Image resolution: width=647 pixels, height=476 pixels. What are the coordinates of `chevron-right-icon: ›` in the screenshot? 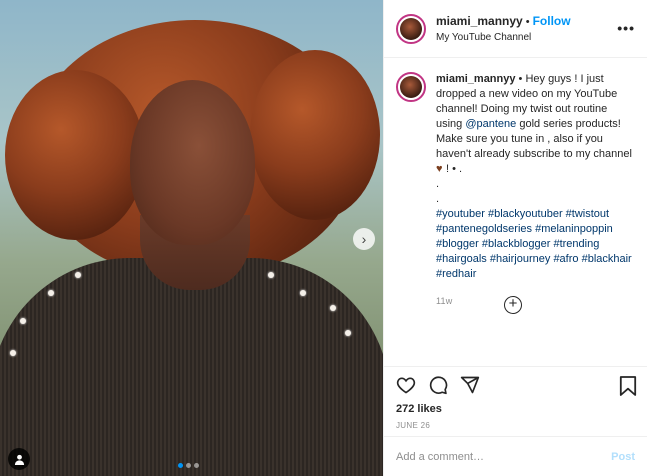 It's located at (364, 239).